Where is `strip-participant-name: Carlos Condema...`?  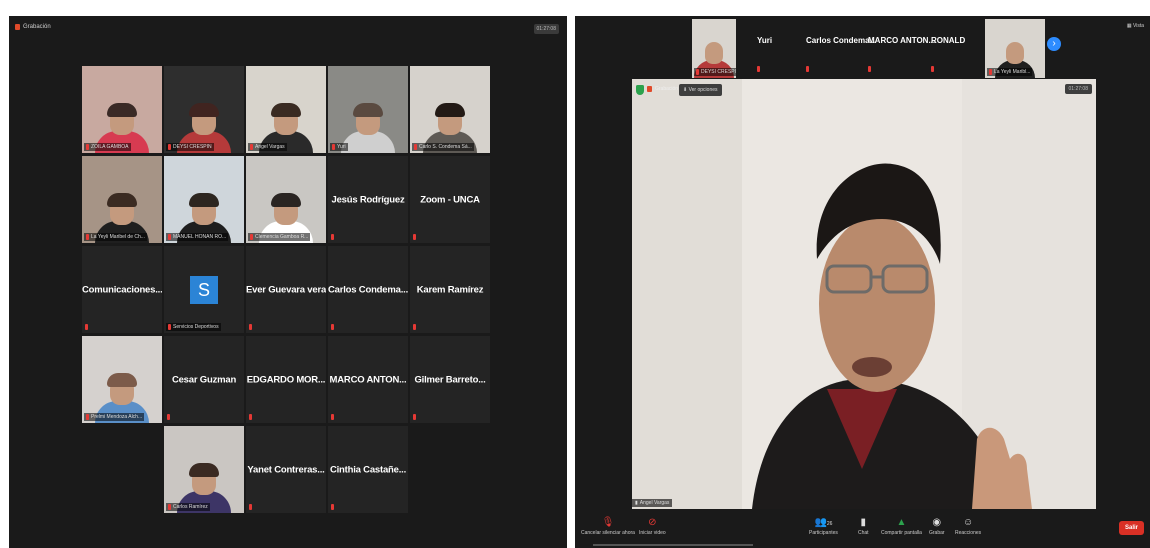 strip-participant-name: Carlos Condema... is located at coordinates (841, 40).